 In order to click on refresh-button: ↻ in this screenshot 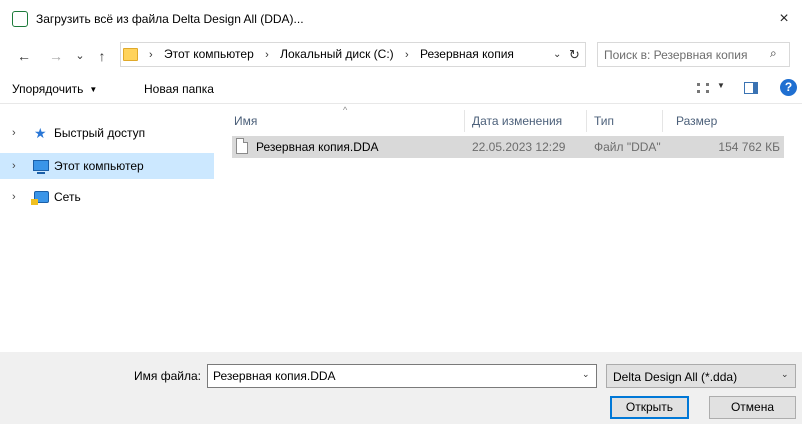, I will do `click(574, 54)`.